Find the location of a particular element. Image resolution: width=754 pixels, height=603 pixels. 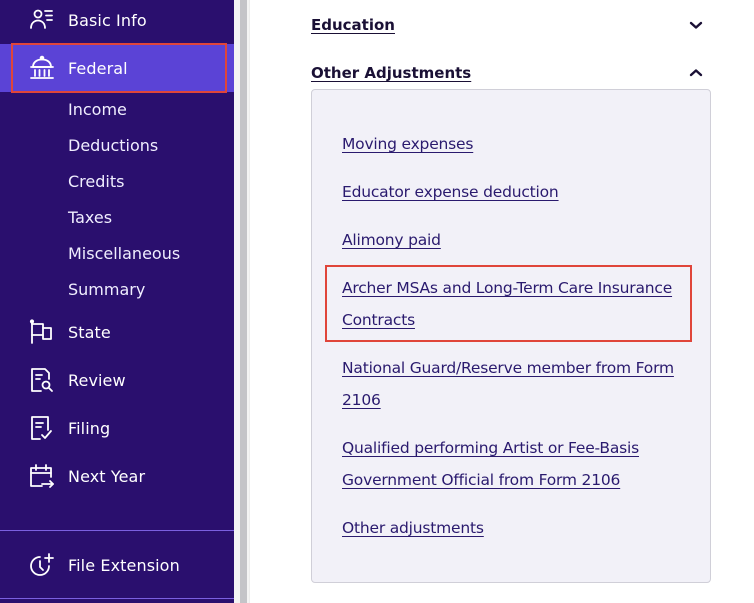

sidebar-subitem-miscellaneous: Miscellaneous is located at coordinates (124, 253).